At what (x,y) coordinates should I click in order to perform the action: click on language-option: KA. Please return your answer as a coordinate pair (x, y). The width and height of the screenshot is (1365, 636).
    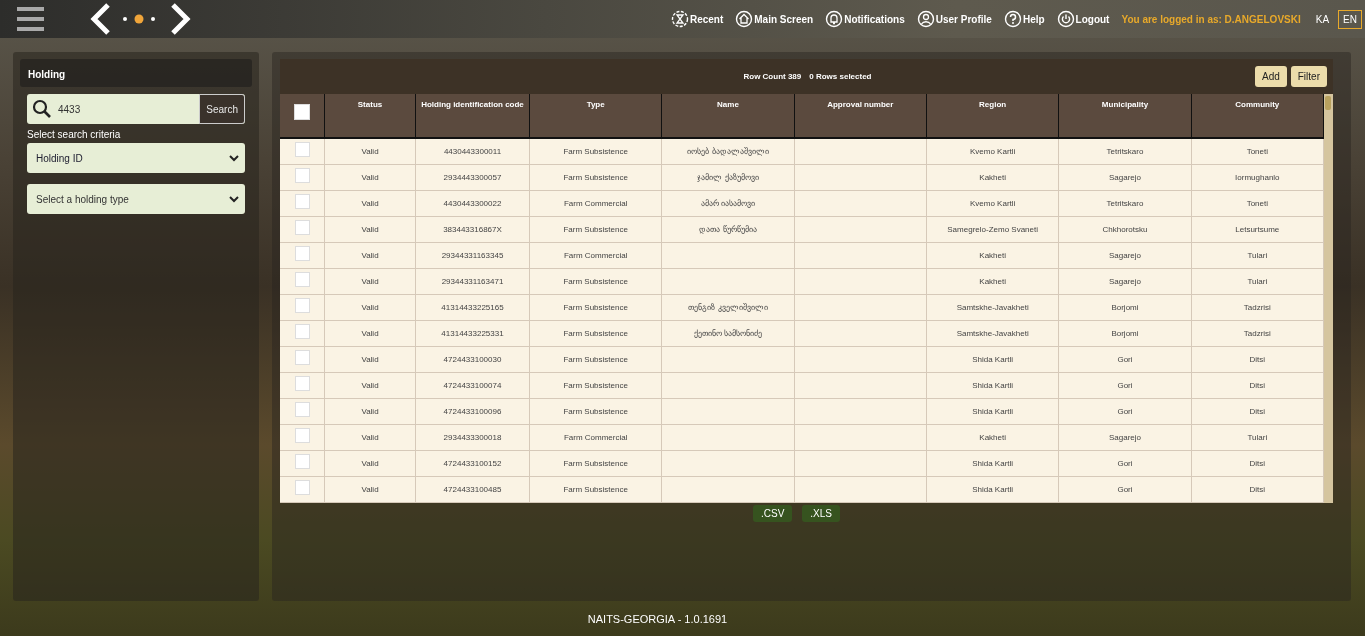
    Looking at the image, I should click on (1322, 19).